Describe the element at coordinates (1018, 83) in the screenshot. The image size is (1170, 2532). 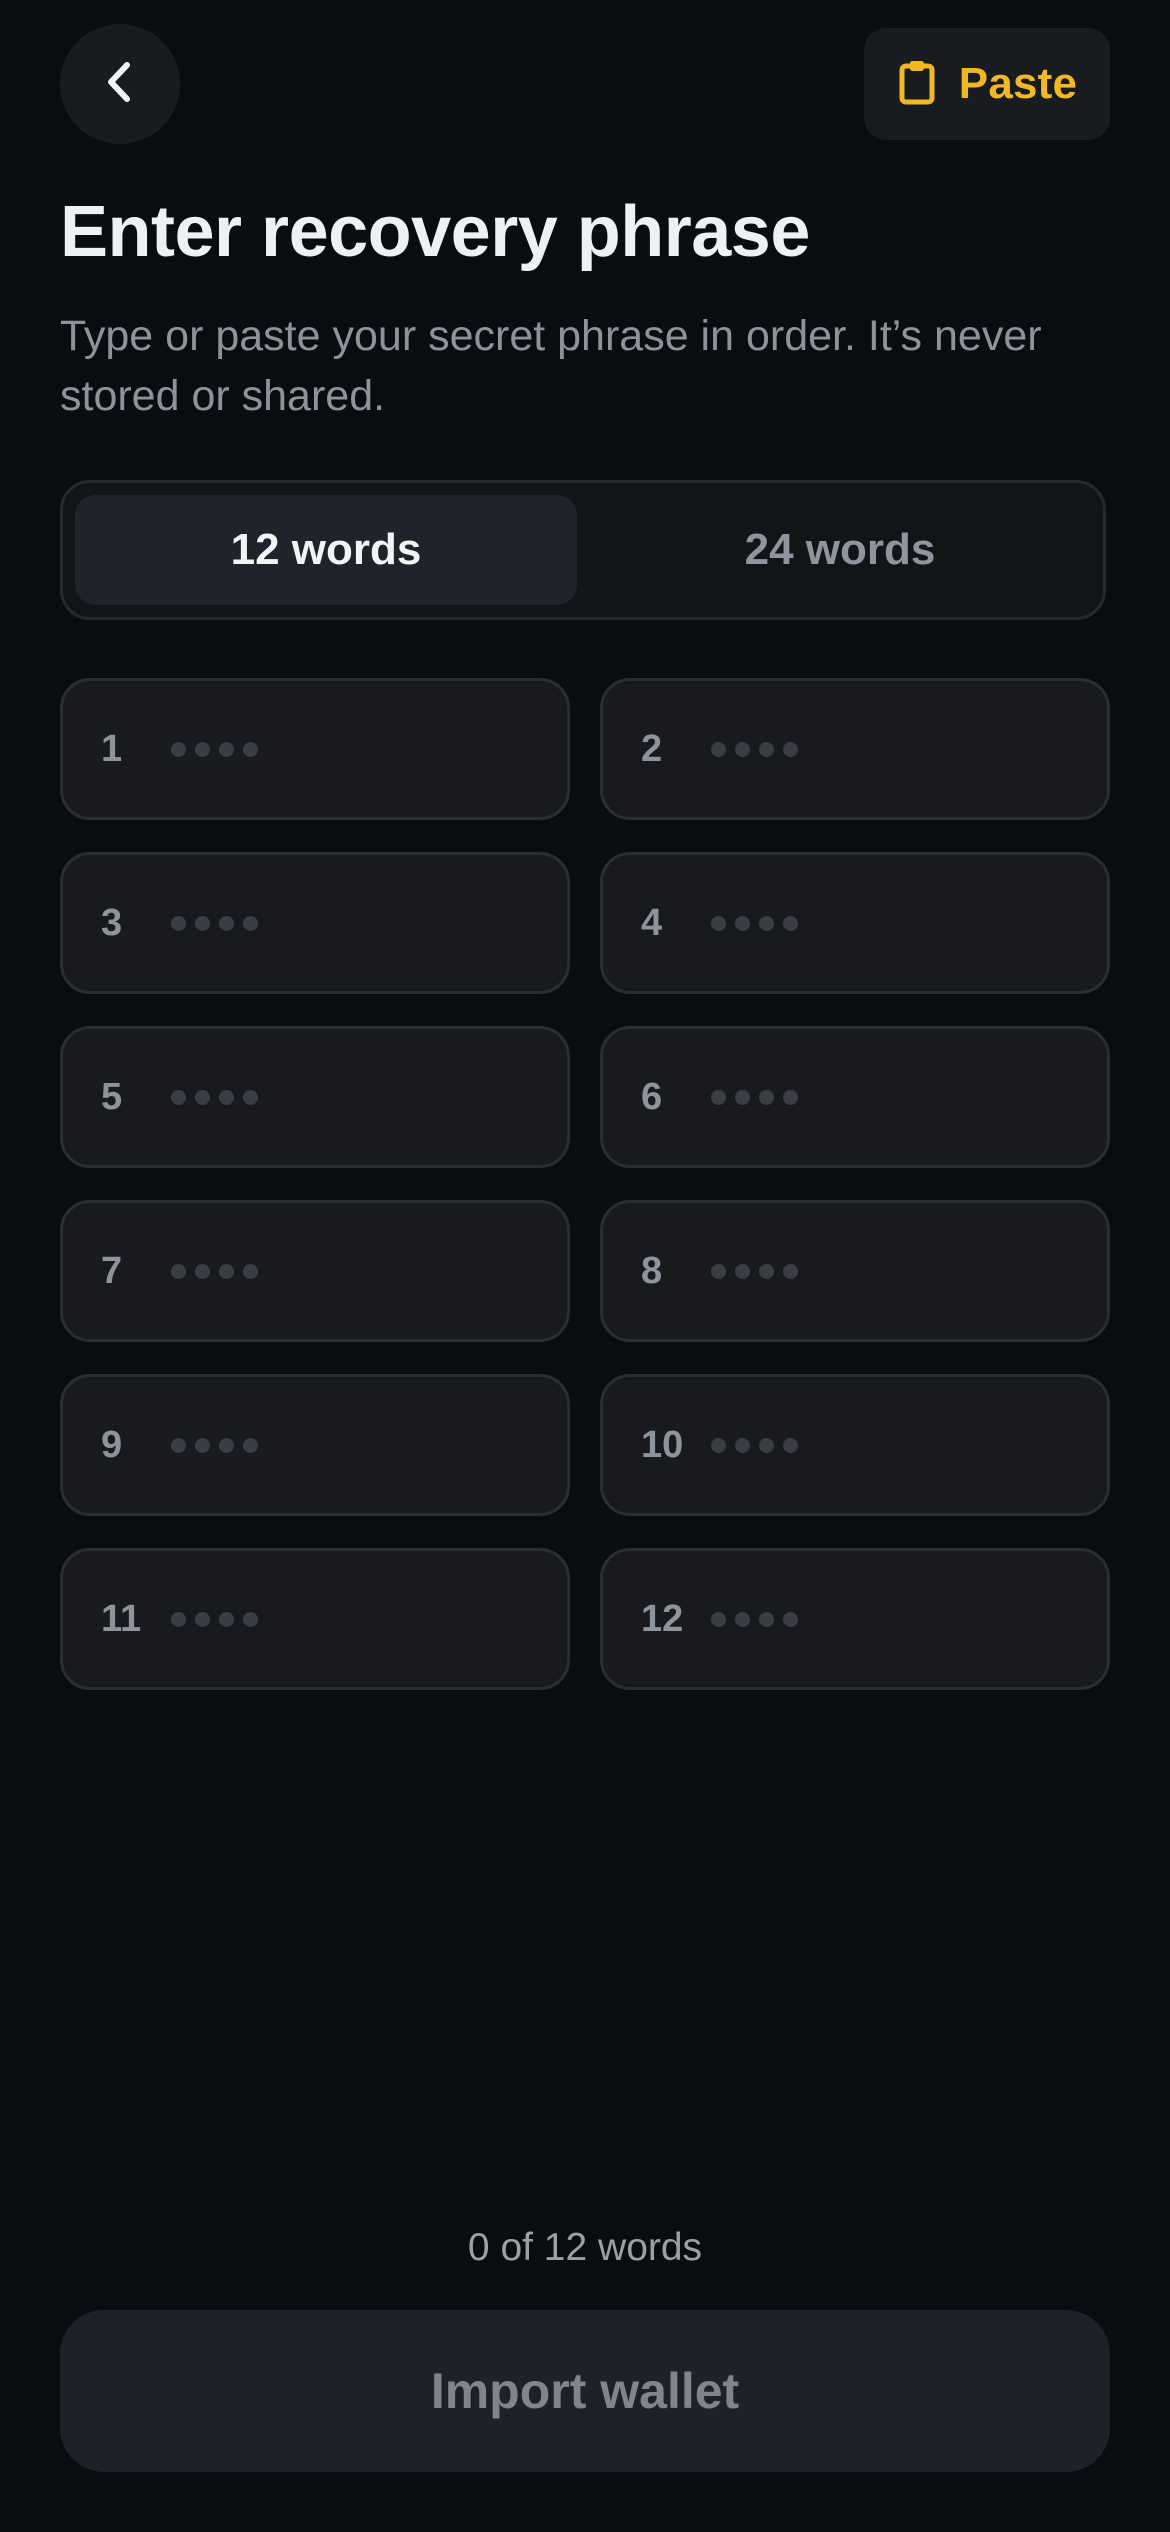
I see `paste-label: Paste` at that location.